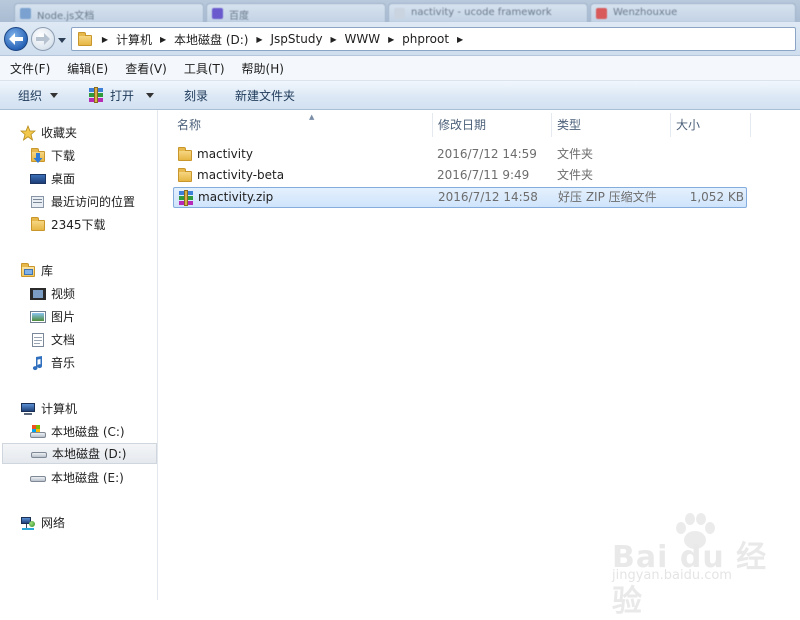 Image resolution: width=800 pixels, height=620 pixels. I want to click on sidebar-item-downloads: 下载, so click(78, 155).